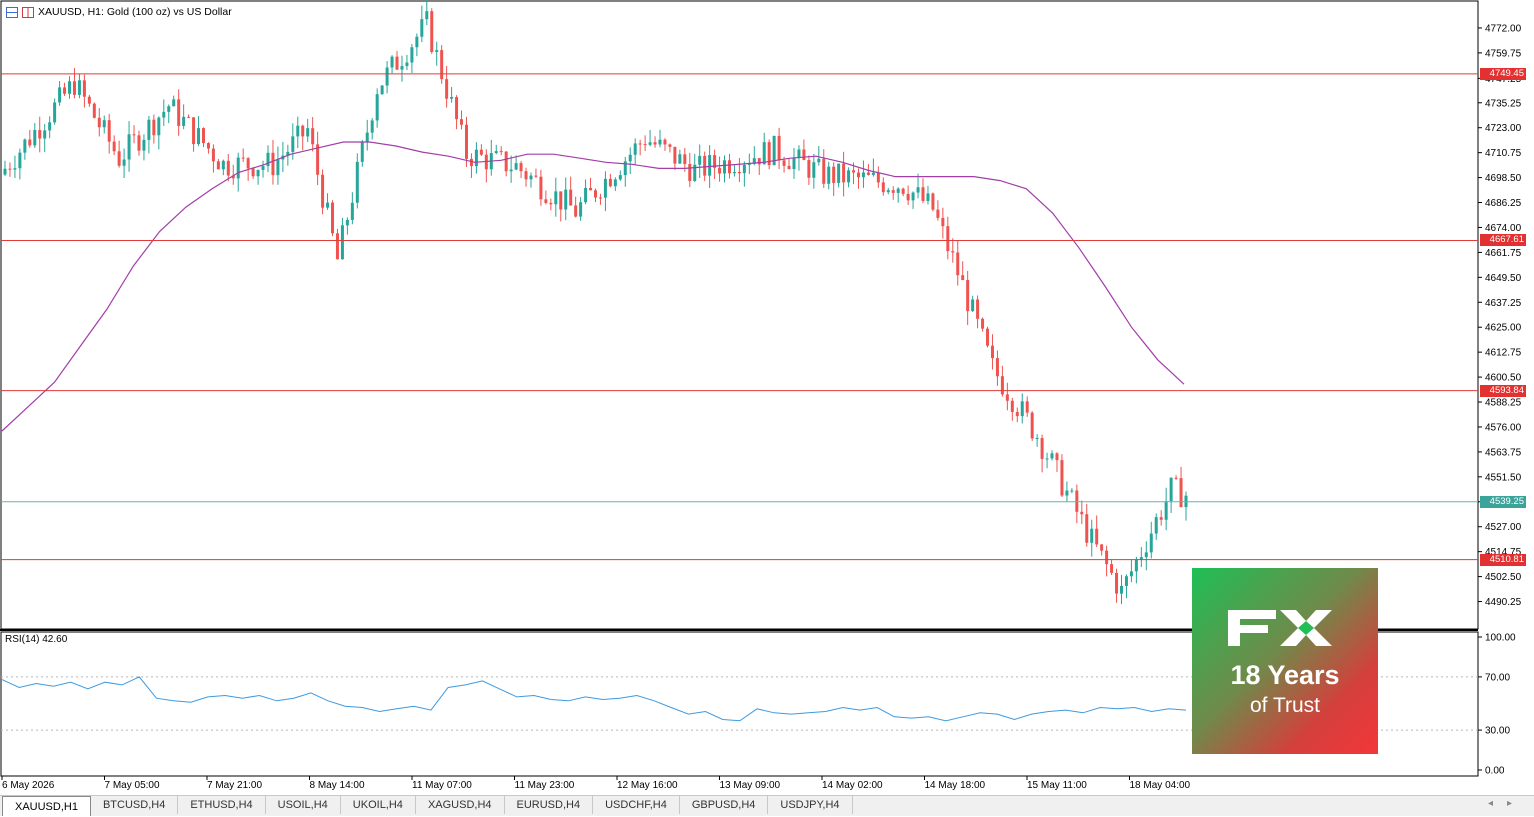 The height and width of the screenshot is (817, 1534). Describe the element at coordinates (222, 805) in the screenshot. I see `tab-ethusd-h4: ETHUSD,H4` at that location.